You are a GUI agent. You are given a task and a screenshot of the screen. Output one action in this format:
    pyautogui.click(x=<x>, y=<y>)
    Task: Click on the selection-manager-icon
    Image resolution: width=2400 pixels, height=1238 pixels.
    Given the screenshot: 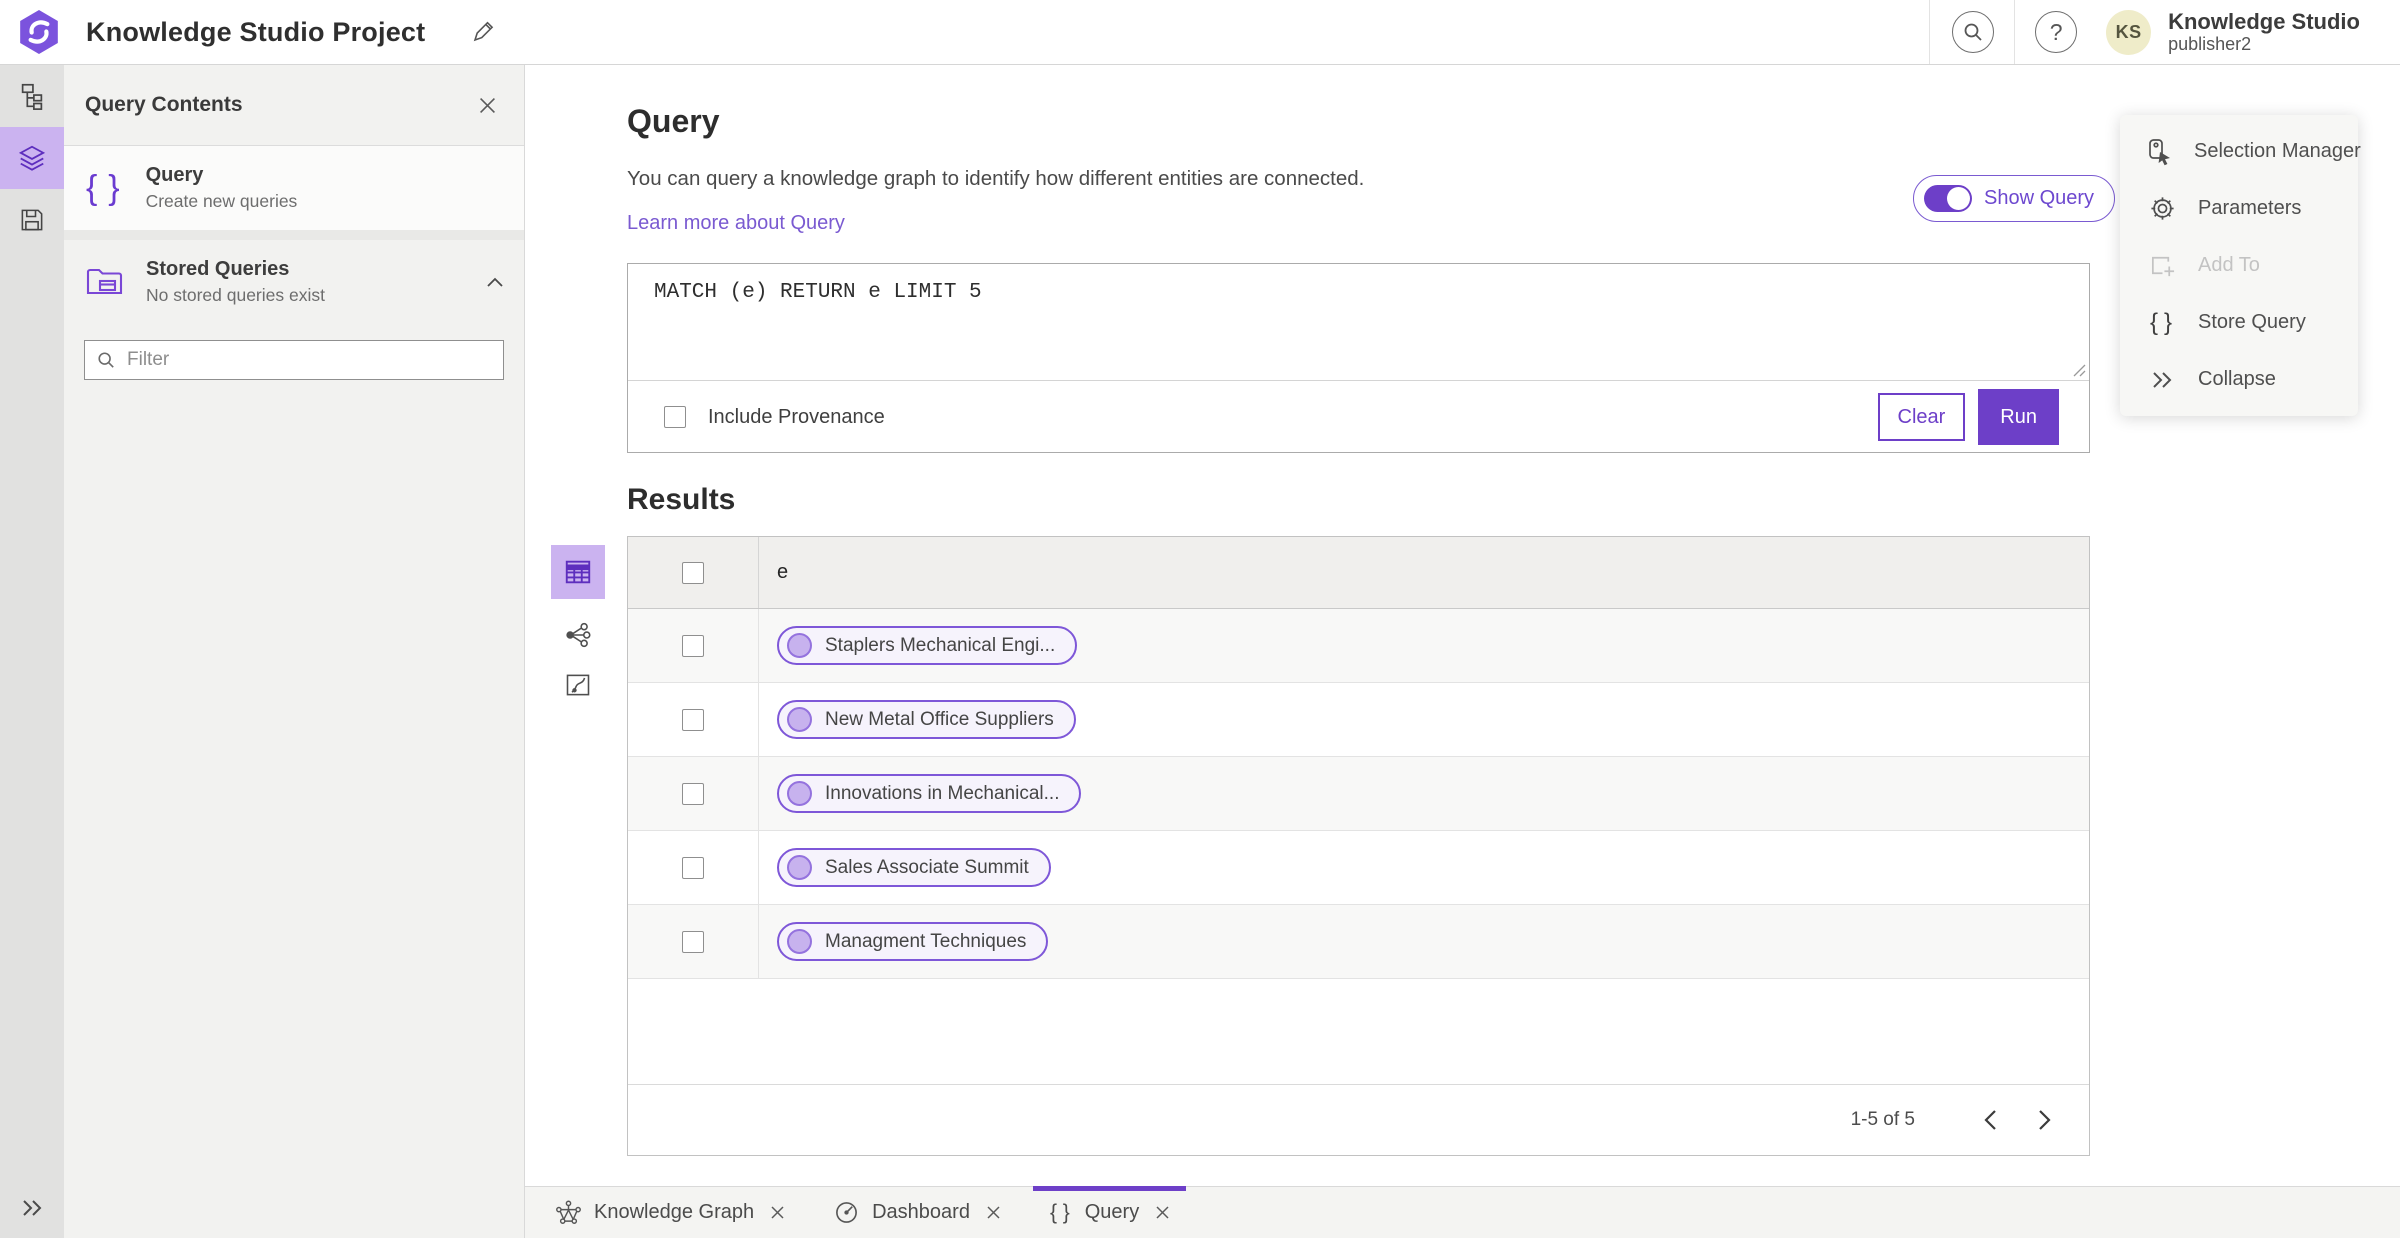 What is the action you would take?
    pyautogui.click(x=2159, y=151)
    